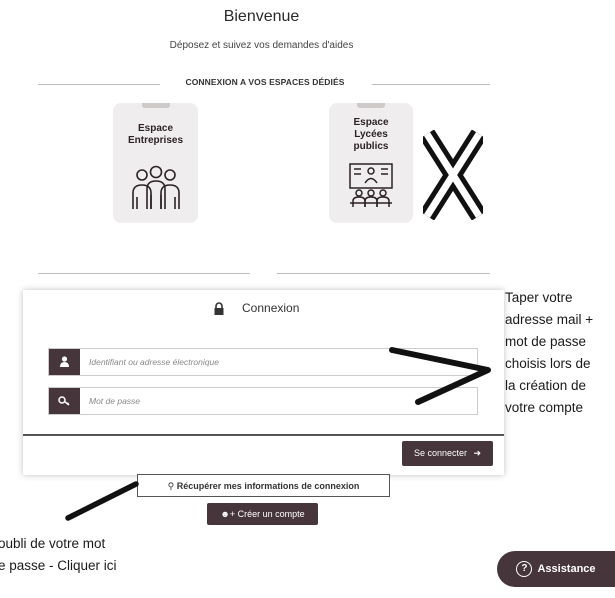 This screenshot has width=615, height=598. Describe the element at coordinates (171, 486) in the screenshot. I see `key-icon: ⚲` at that location.